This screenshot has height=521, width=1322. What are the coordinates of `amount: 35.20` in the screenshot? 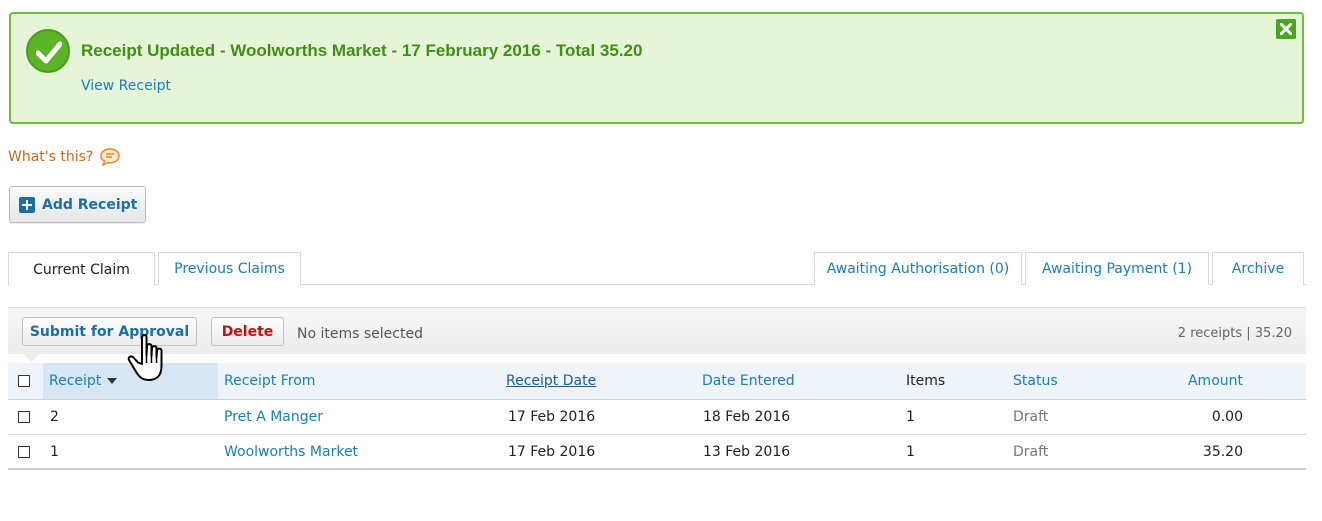 It's located at (1222, 451).